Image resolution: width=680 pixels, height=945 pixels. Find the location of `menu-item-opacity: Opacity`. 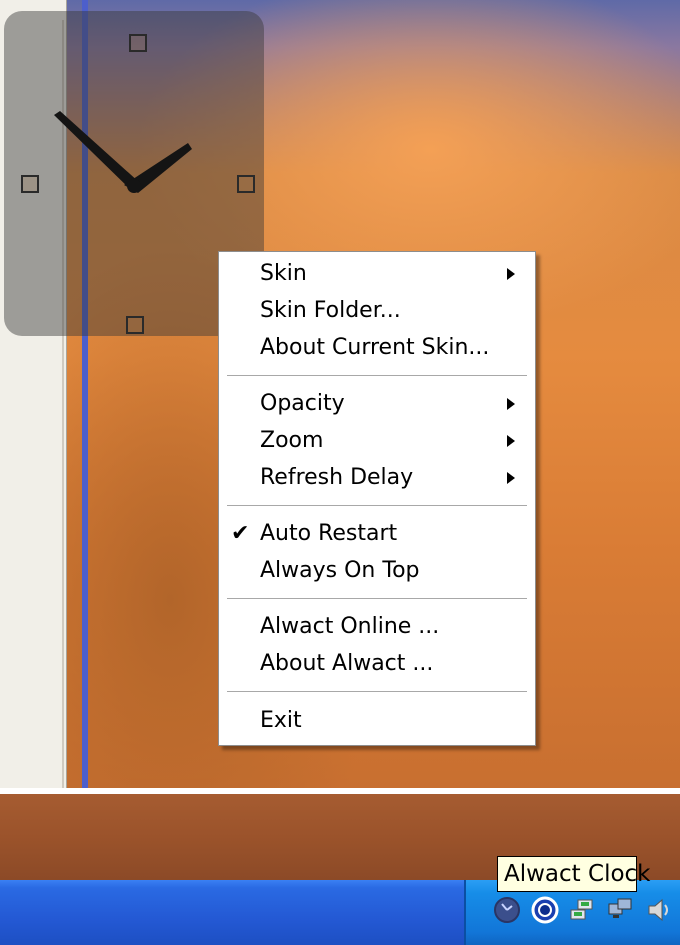

menu-item-opacity: Opacity is located at coordinates (377, 404).